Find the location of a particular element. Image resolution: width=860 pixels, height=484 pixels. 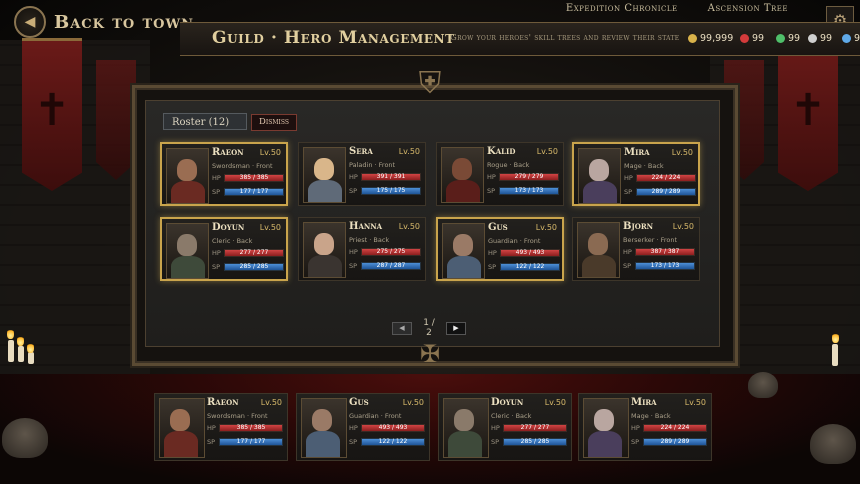

sp-bar: 177 / 177 is located at coordinates (254, 192).